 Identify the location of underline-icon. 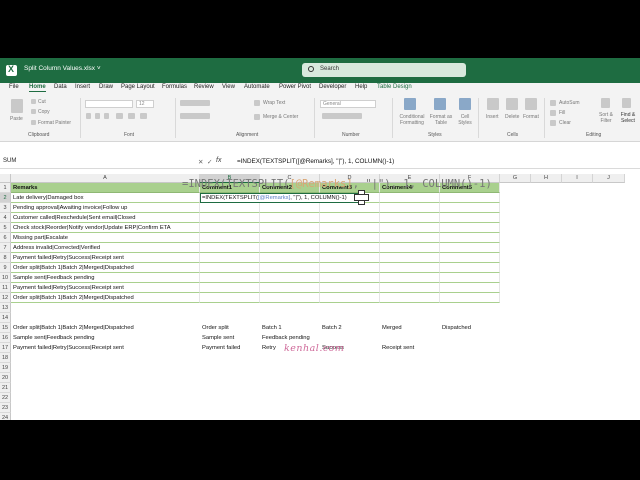
(106, 116).